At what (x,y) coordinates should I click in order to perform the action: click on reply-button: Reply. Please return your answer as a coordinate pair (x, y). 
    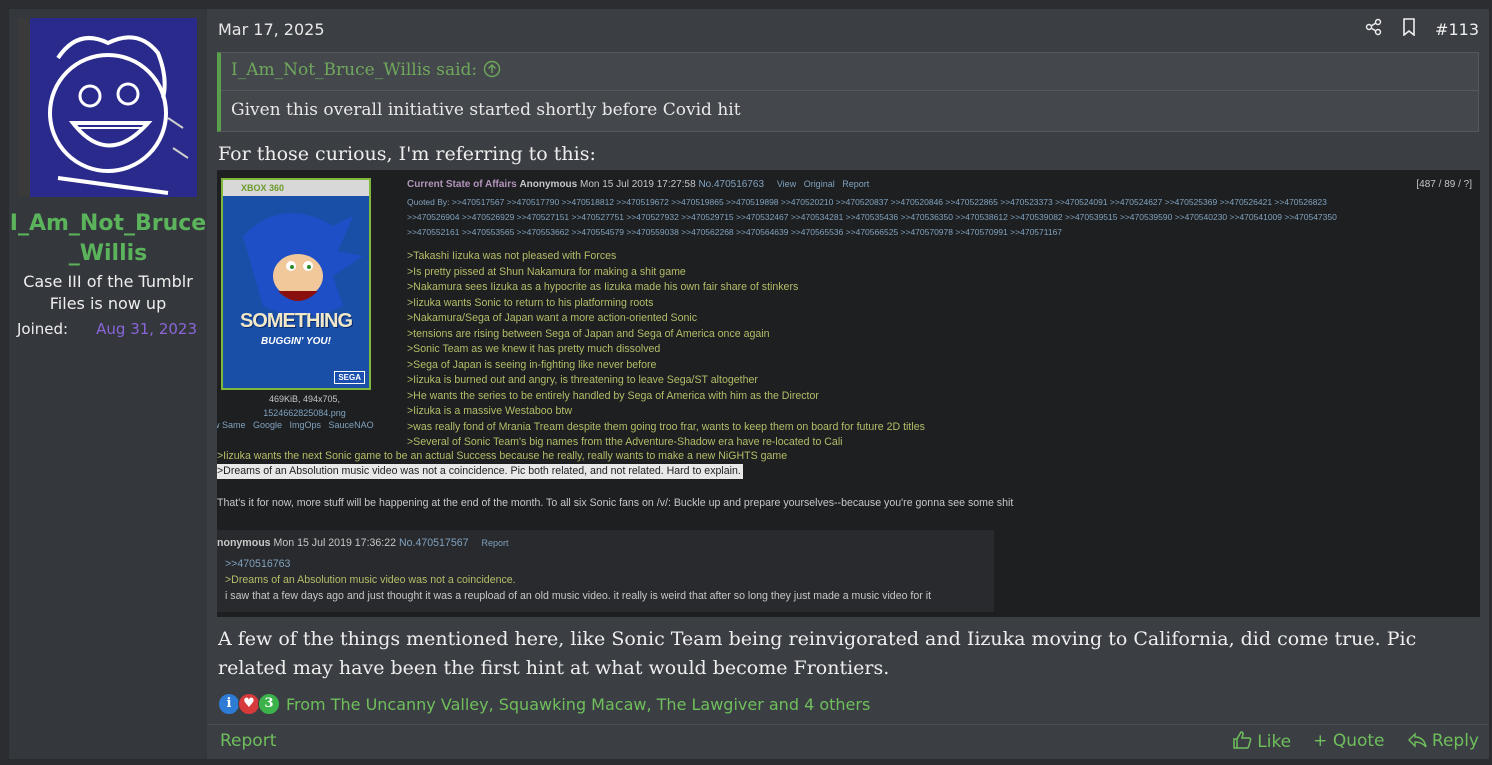
    Looking at the image, I should click on (1443, 741).